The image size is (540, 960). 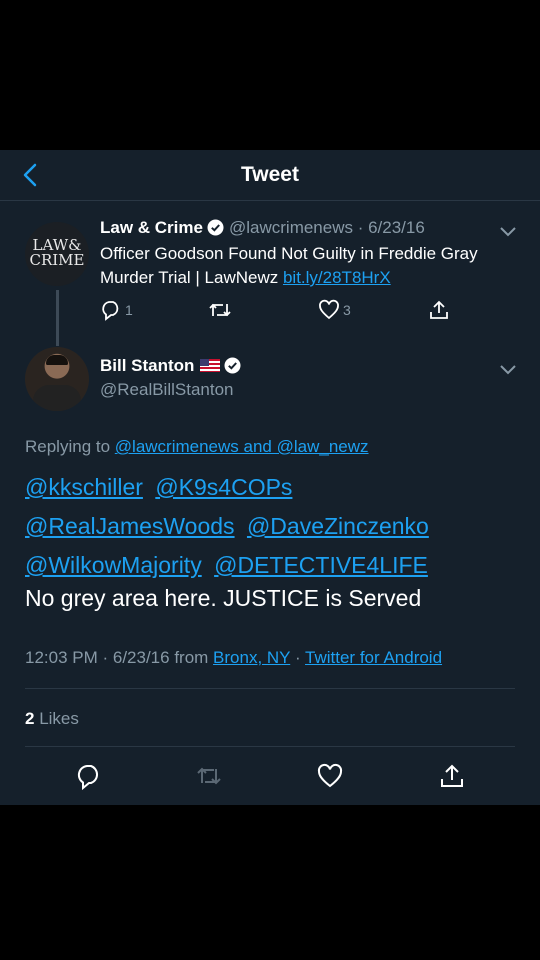 I want to click on mention-link: @WilkowMajority, so click(x=113, y=565).